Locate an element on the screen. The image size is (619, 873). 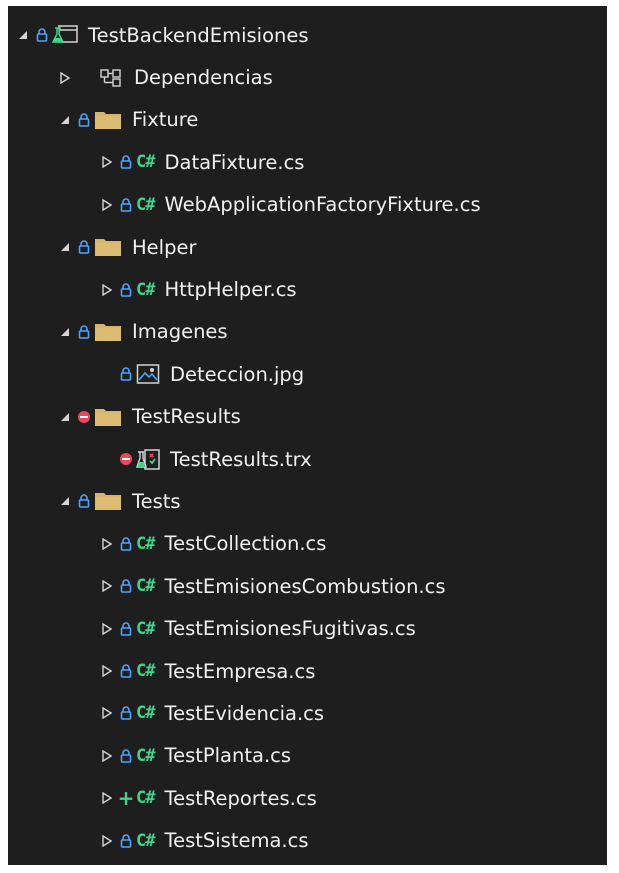
tree-item-dependencies: Dependencias is located at coordinates (307, 77).